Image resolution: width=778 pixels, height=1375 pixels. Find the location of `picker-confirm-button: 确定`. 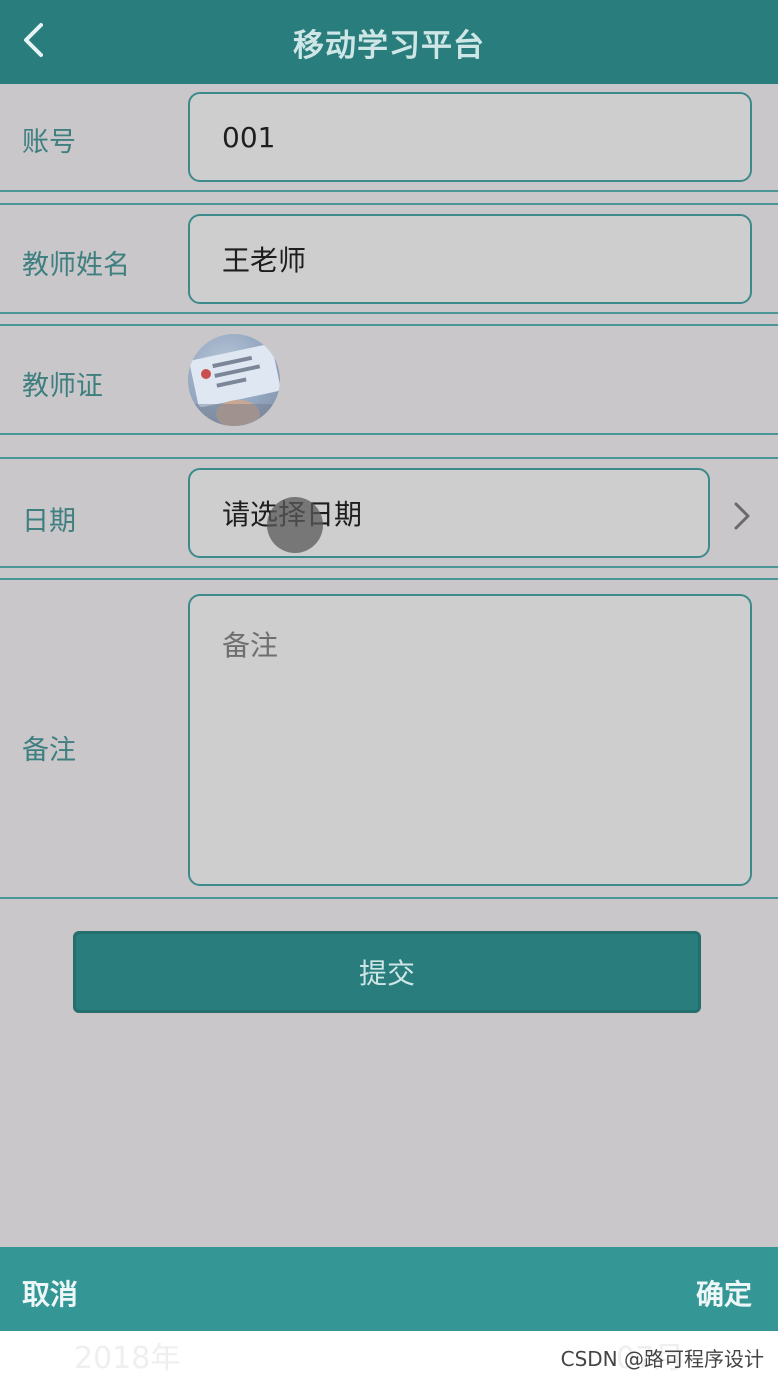

picker-confirm-button: 确定 is located at coordinates (724, 1293).